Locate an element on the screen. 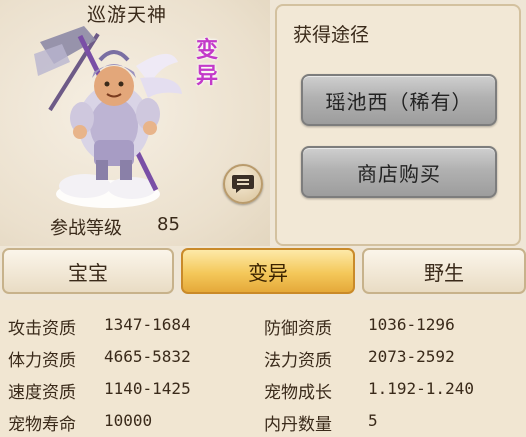 This screenshot has width=526, height=437. pet-type-tabs: 宝宝 变异 野生 is located at coordinates (263, 271).